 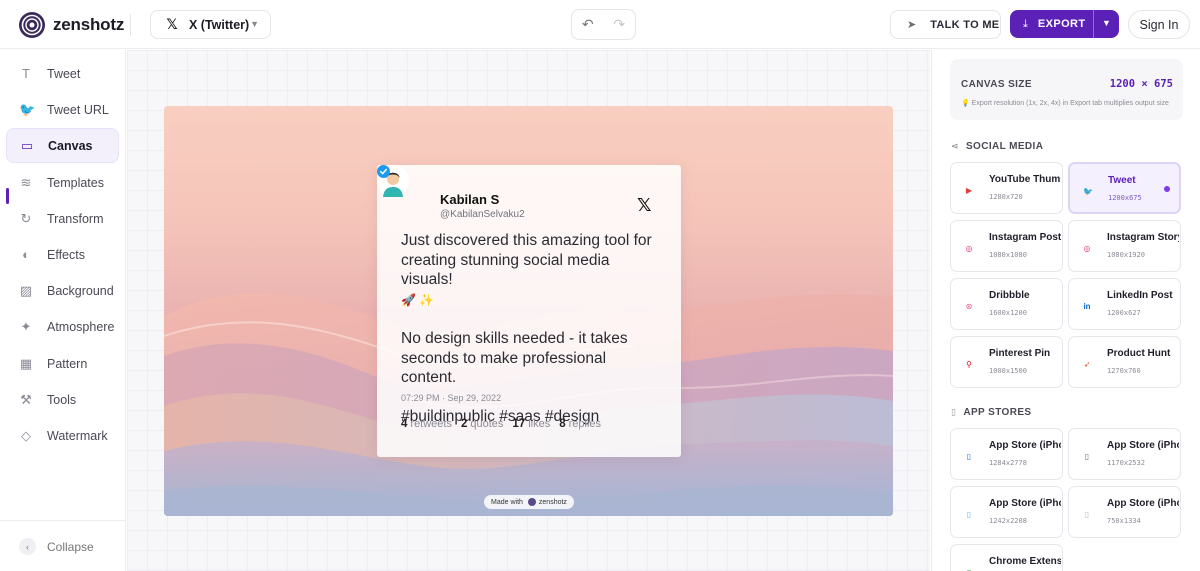 What do you see at coordinates (27, 145) in the screenshot?
I see `monitor-icon: ▭` at bounding box center [27, 145].